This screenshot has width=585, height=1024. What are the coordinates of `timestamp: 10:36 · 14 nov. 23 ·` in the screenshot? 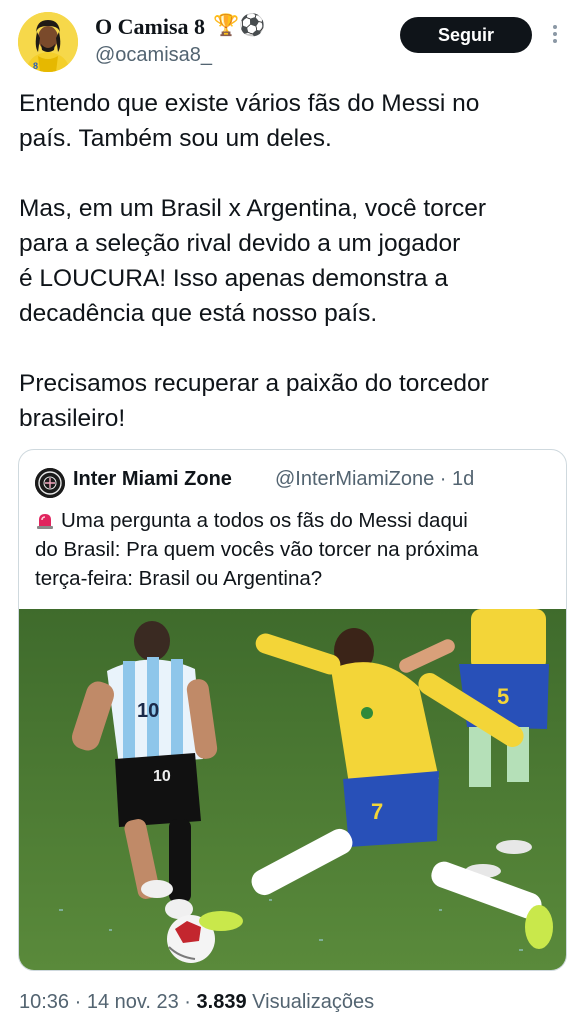 It's located at (108, 1002).